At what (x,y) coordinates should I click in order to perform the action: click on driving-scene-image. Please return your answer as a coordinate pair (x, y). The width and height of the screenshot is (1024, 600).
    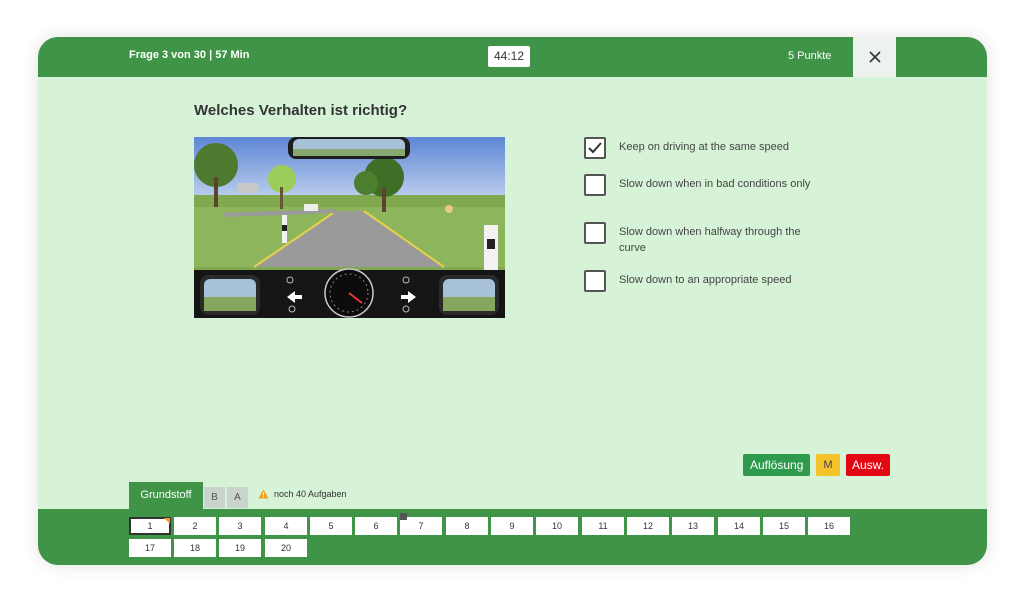
    Looking at the image, I should click on (349, 227).